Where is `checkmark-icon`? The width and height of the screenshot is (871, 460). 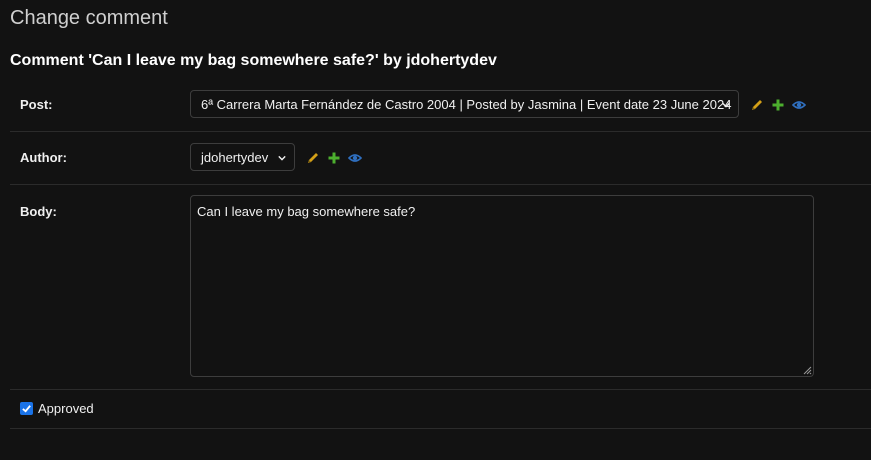
checkmark-icon is located at coordinates (26, 409).